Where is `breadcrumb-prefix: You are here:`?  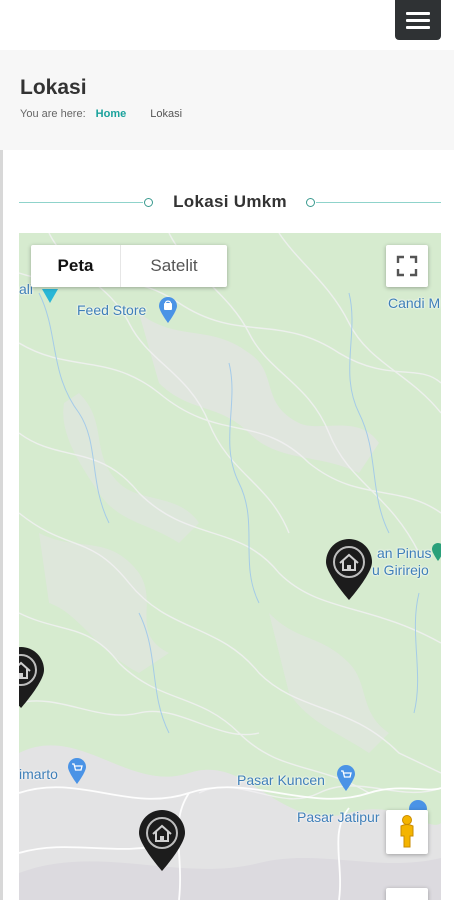
breadcrumb-prefix: You are here: is located at coordinates (53, 114).